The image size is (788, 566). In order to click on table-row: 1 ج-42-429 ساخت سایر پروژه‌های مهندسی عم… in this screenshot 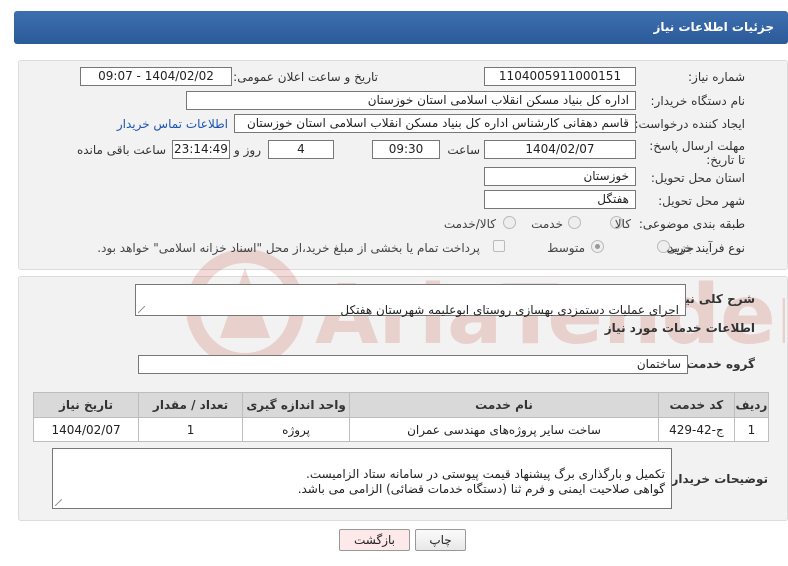, I will do `click(401, 429)`.